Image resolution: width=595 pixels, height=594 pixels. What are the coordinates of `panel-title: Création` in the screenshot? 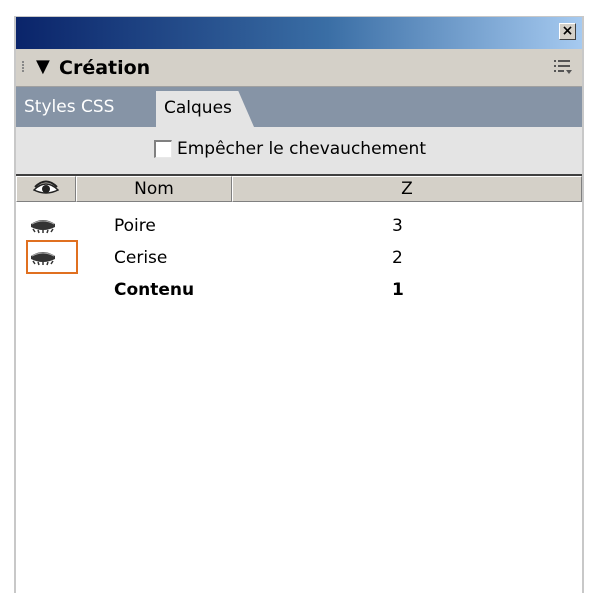 It's located at (105, 68).